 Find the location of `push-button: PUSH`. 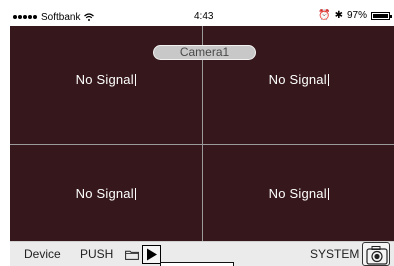

push-button: PUSH is located at coordinates (96, 254).